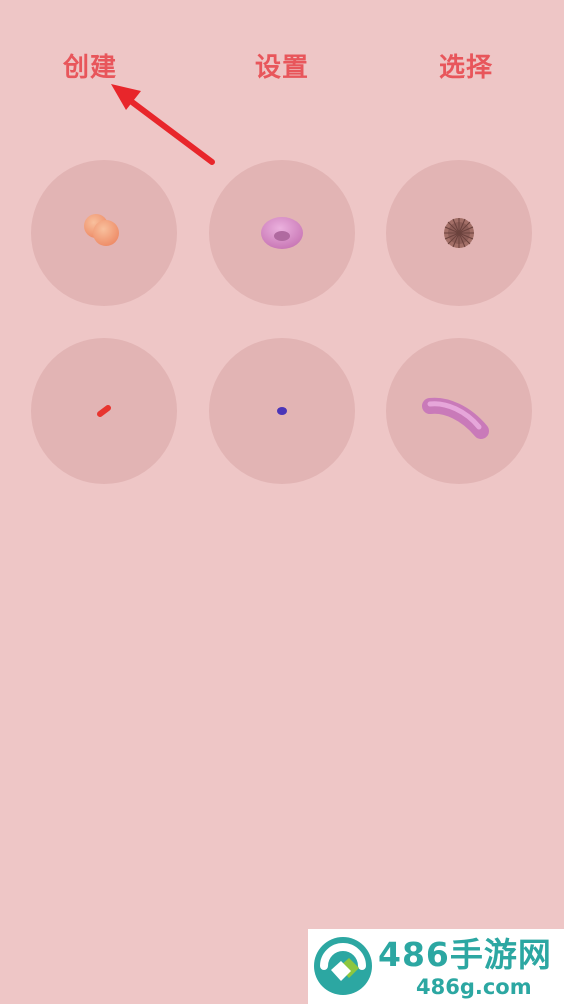 This screenshot has width=564, height=1004. I want to click on torus-icon, so click(282, 233).